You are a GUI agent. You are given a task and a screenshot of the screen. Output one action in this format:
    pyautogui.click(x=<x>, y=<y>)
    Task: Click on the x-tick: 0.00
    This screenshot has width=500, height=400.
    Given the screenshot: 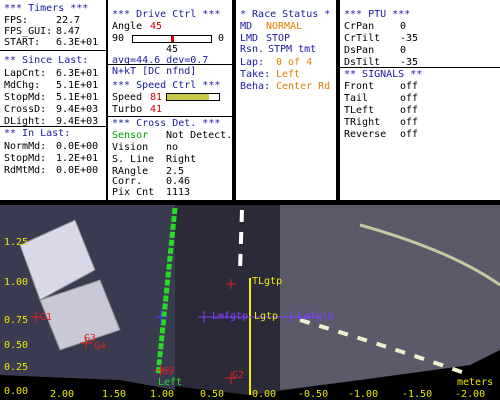 What is the action you would take?
    pyautogui.click(x=264, y=394)
    